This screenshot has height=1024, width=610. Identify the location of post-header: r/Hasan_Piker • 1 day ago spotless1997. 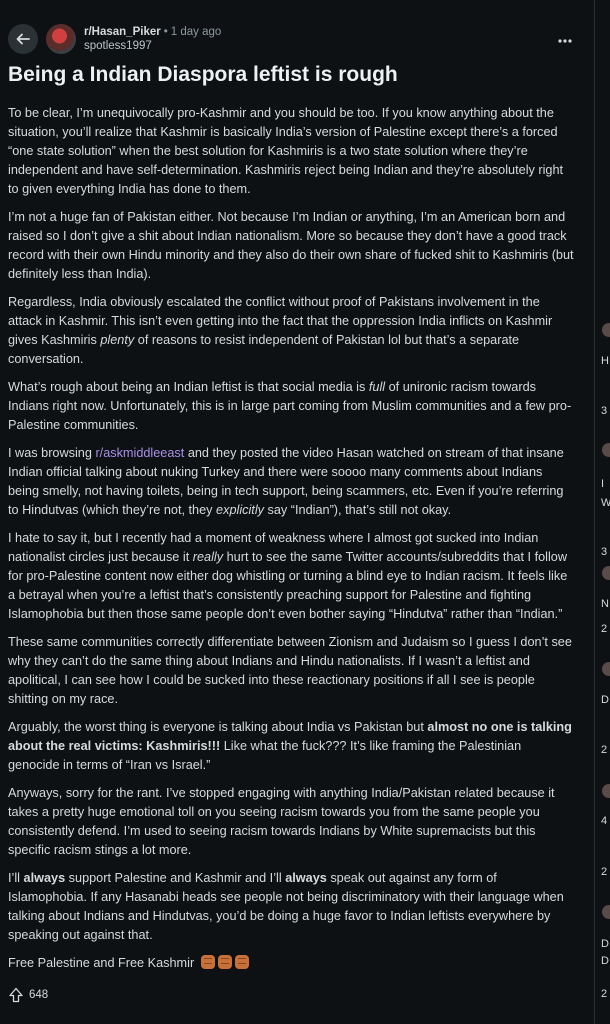
(292, 39).